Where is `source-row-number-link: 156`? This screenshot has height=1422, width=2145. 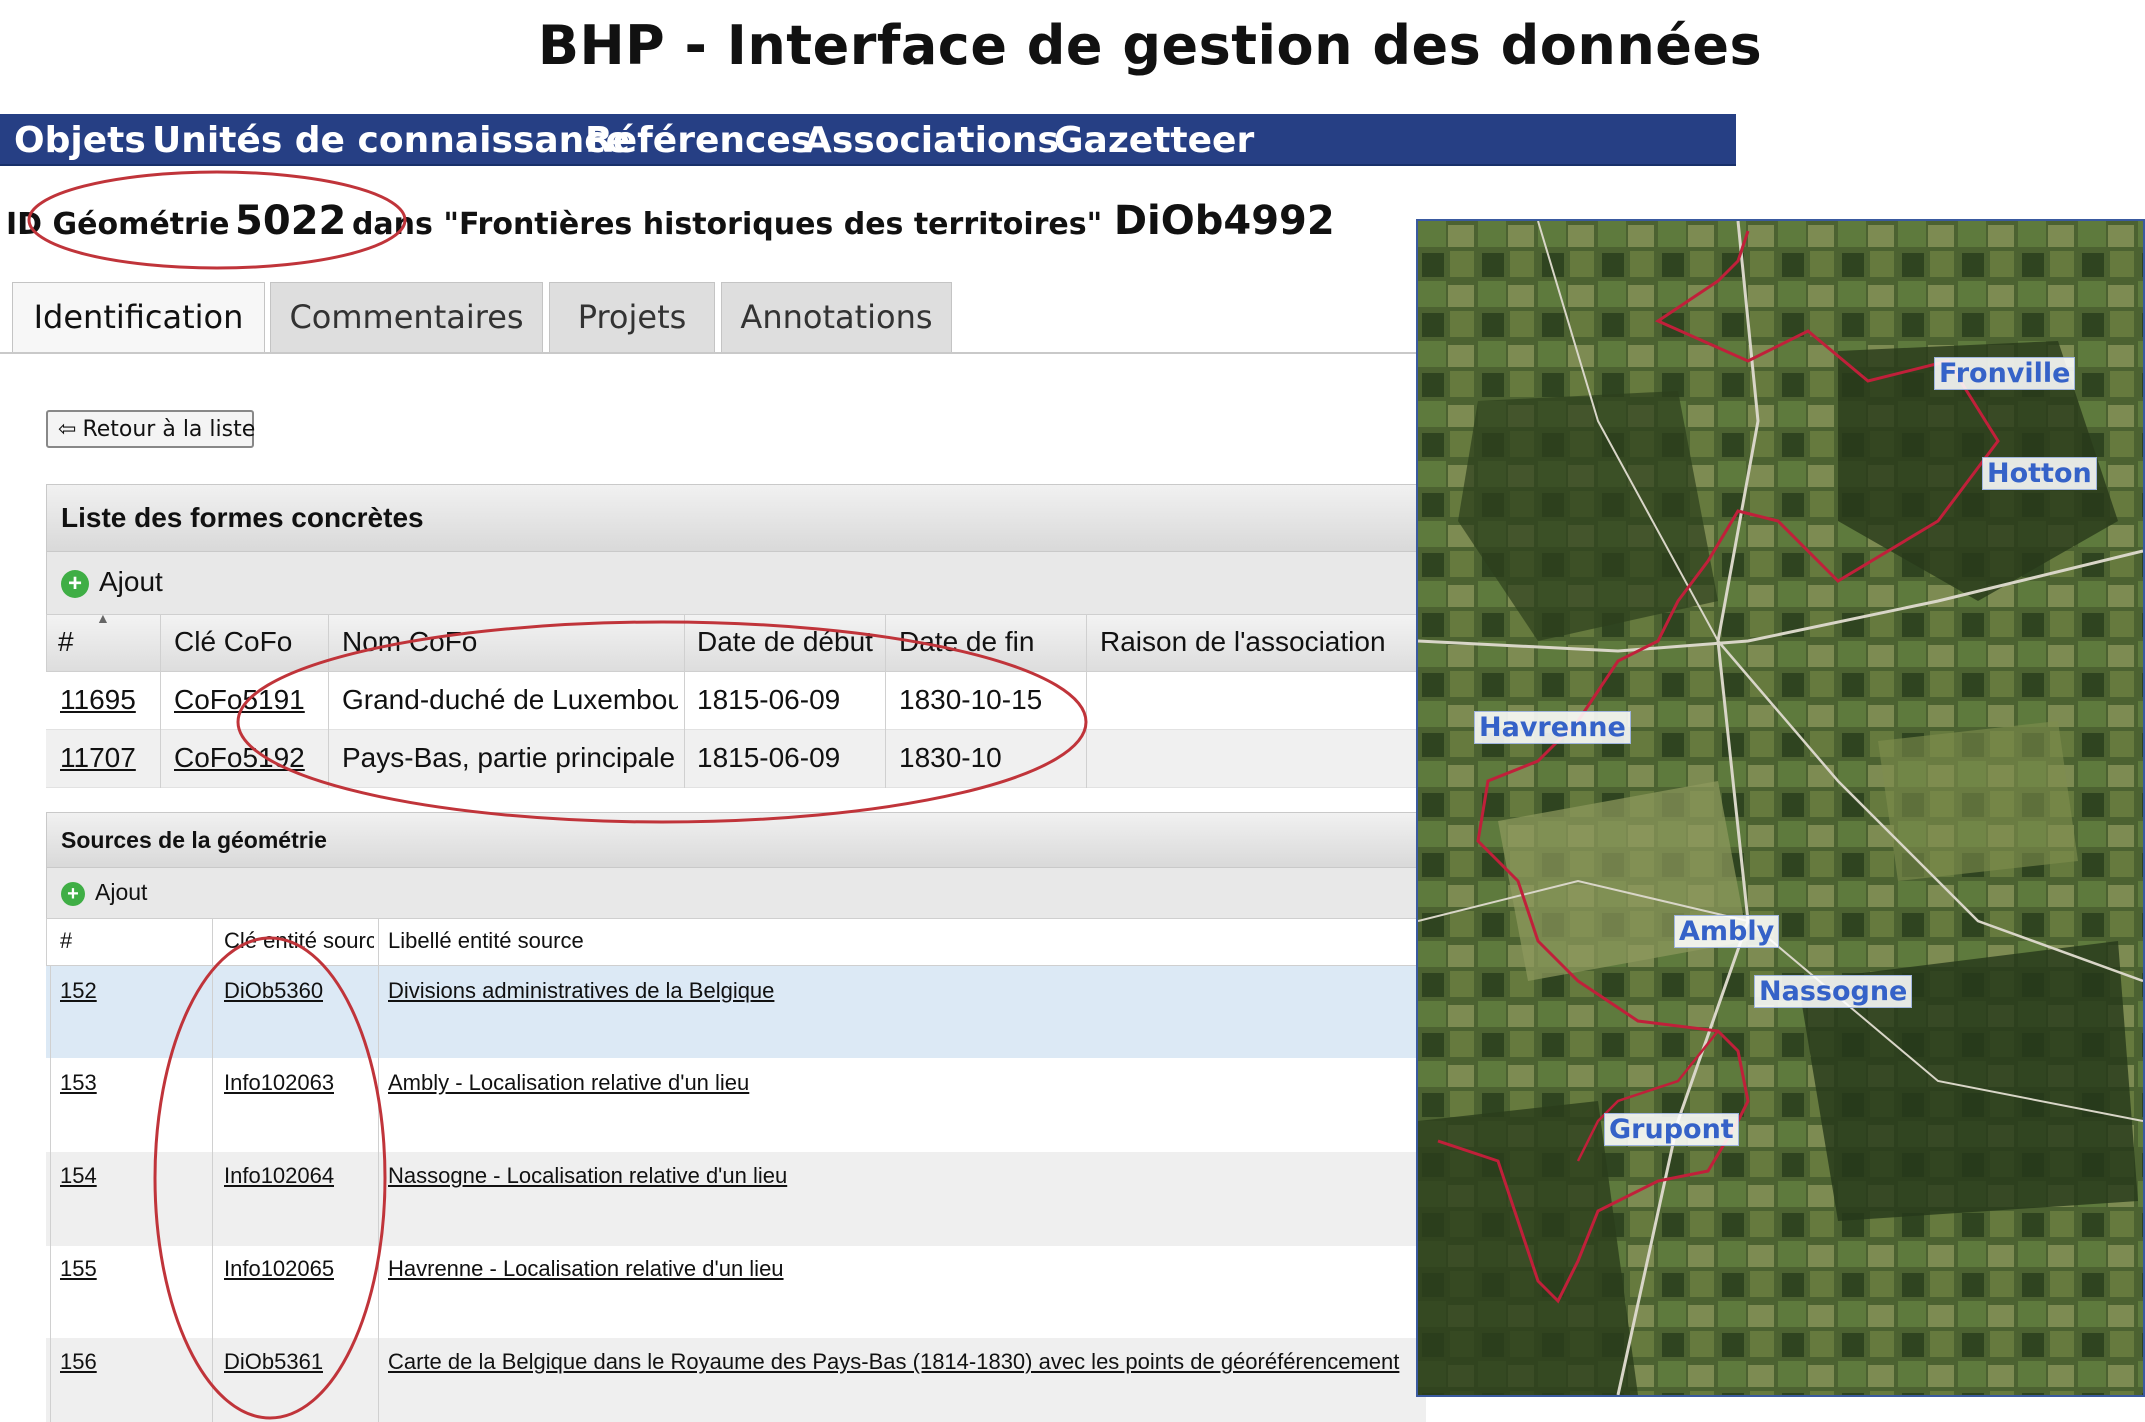 source-row-number-link: 156 is located at coordinates (78, 1362).